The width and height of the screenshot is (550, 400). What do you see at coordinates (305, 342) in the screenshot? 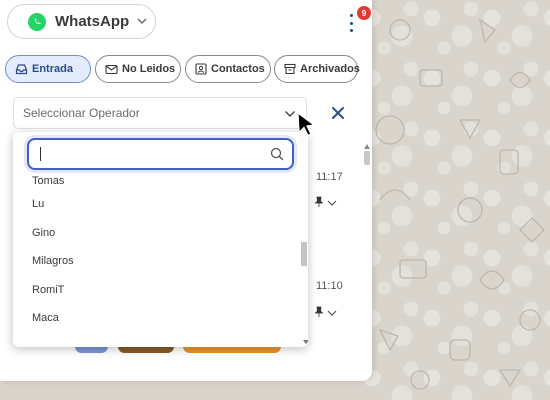
I see `scrollbar-down-arrow` at bounding box center [305, 342].